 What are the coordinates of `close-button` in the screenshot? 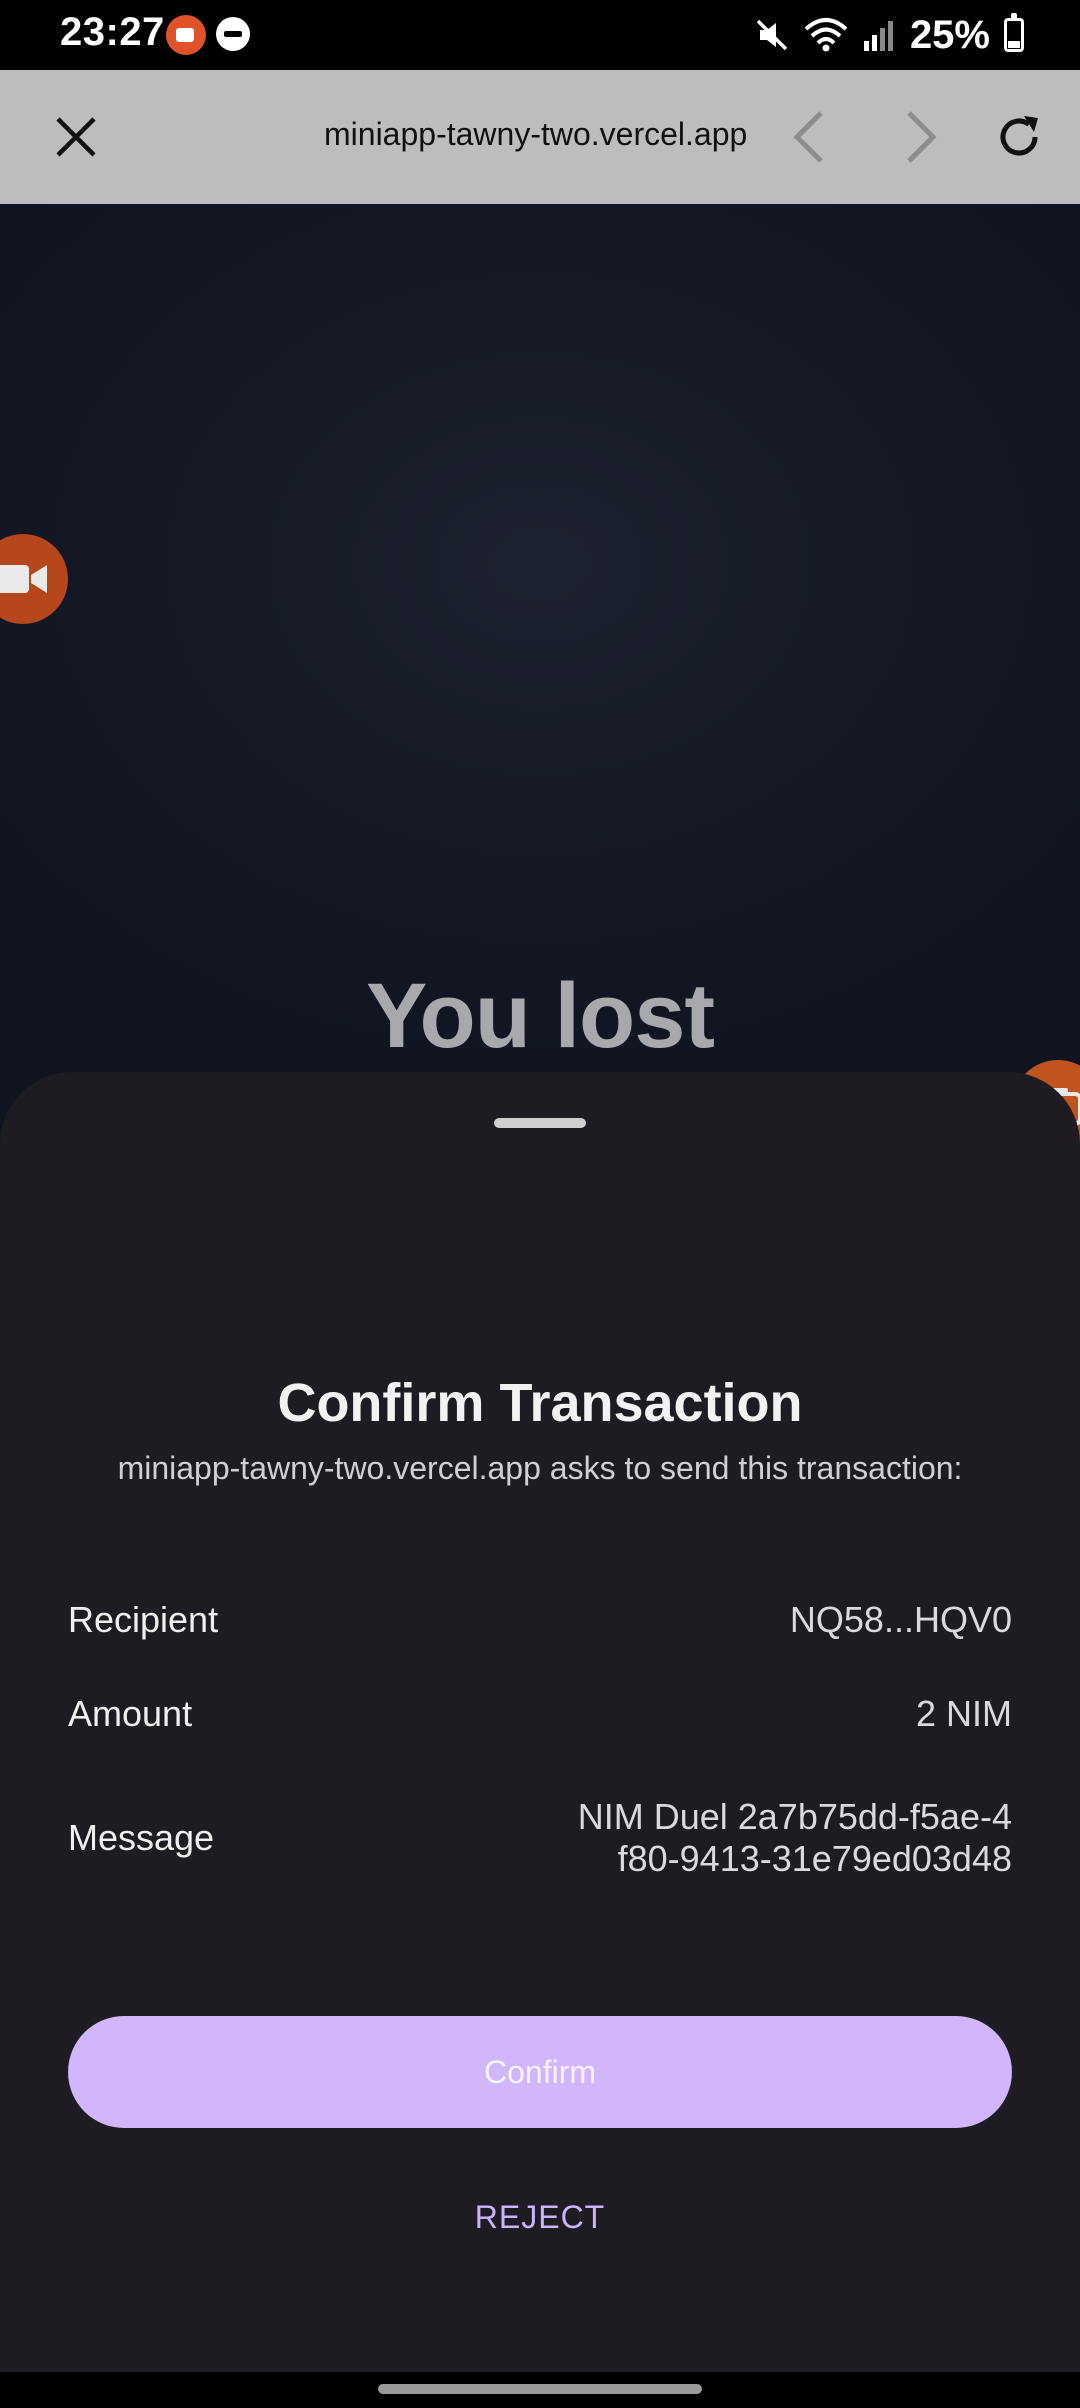 It's located at (76, 137).